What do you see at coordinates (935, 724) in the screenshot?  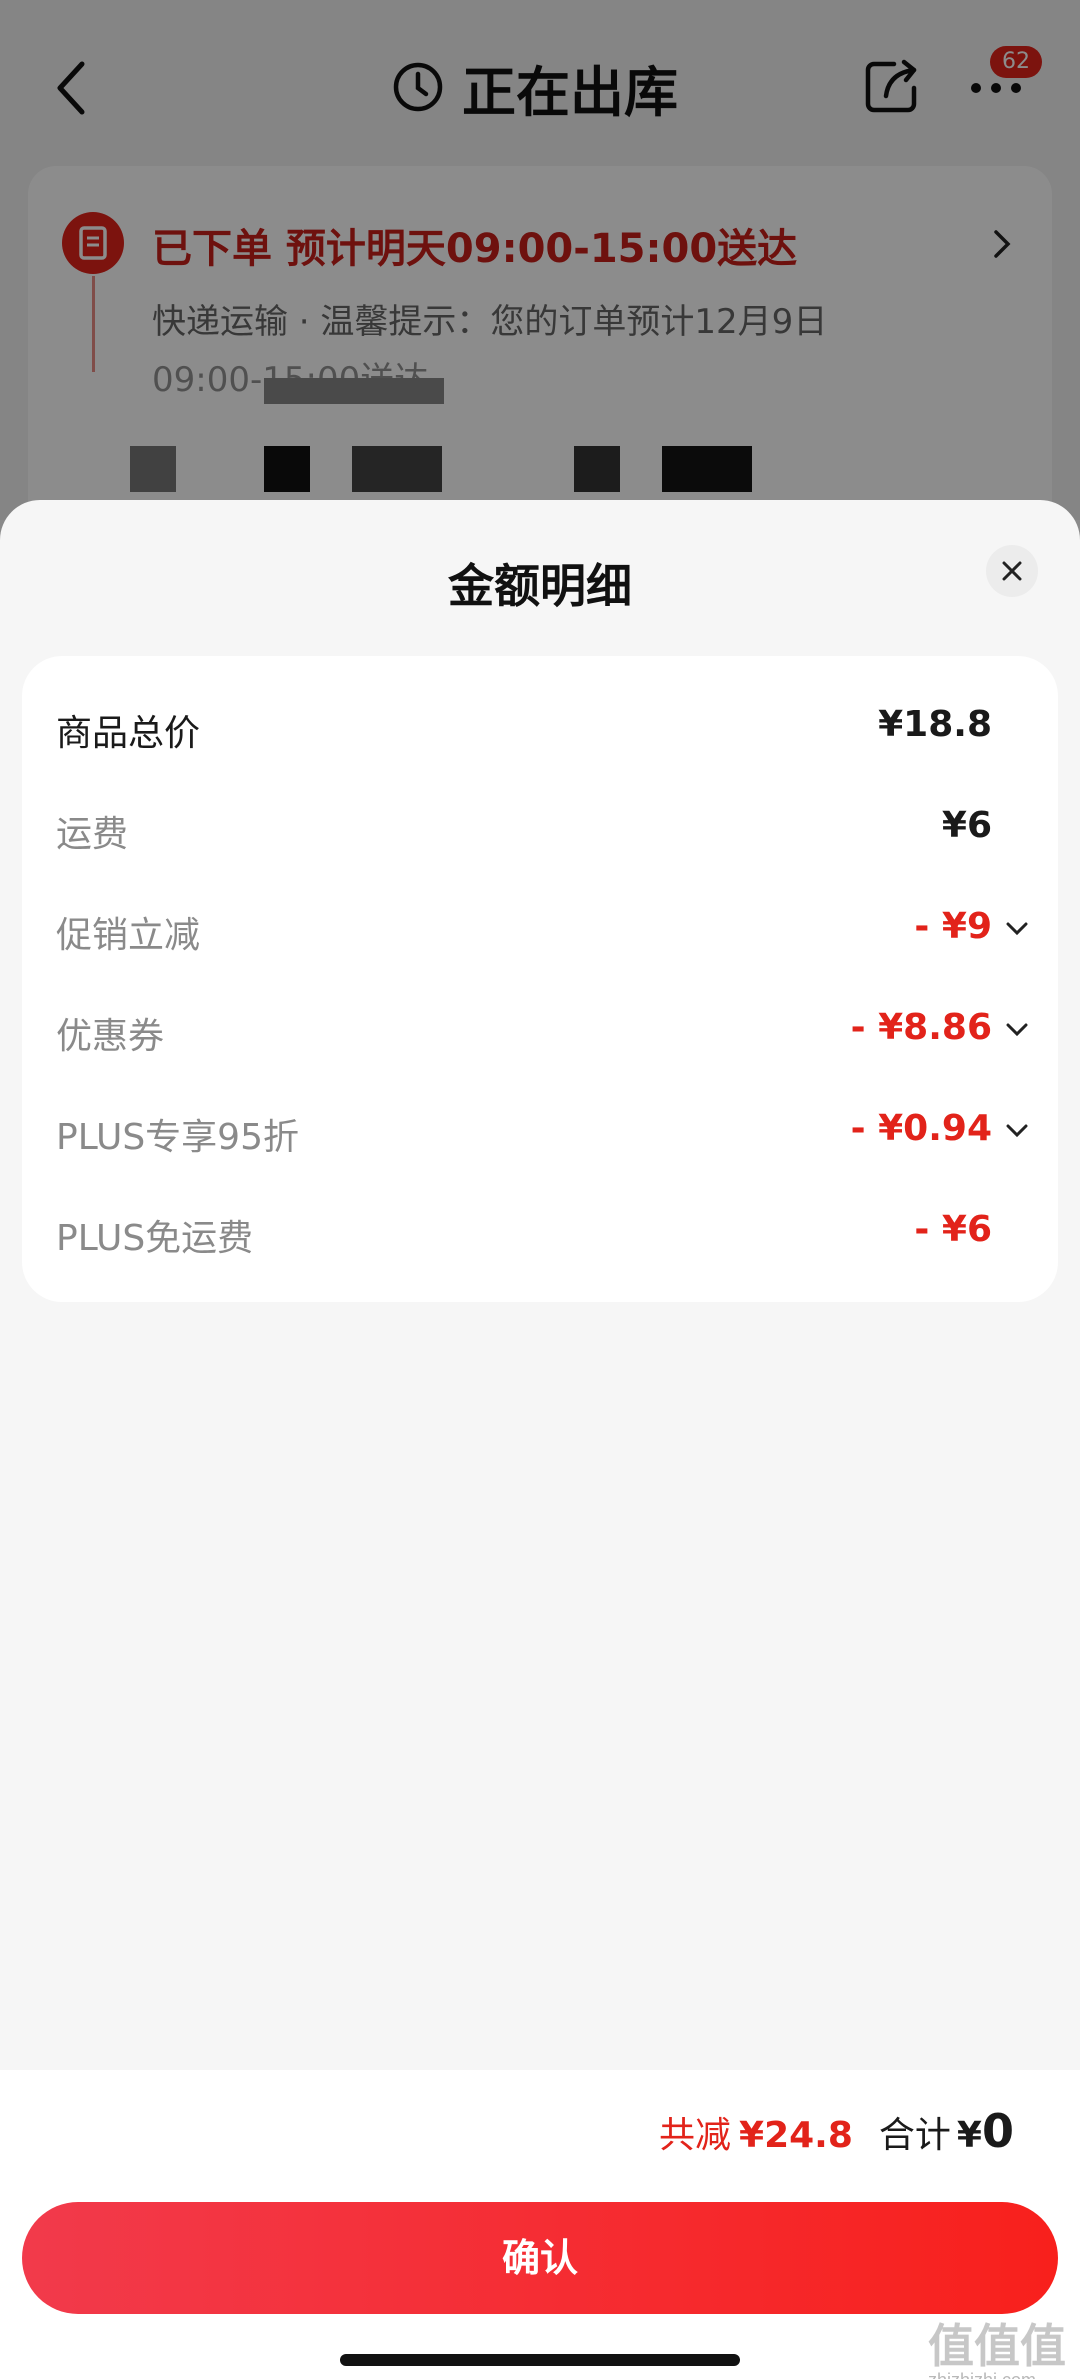 I see `row-value: ¥18.8` at bounding box center [935, 724].